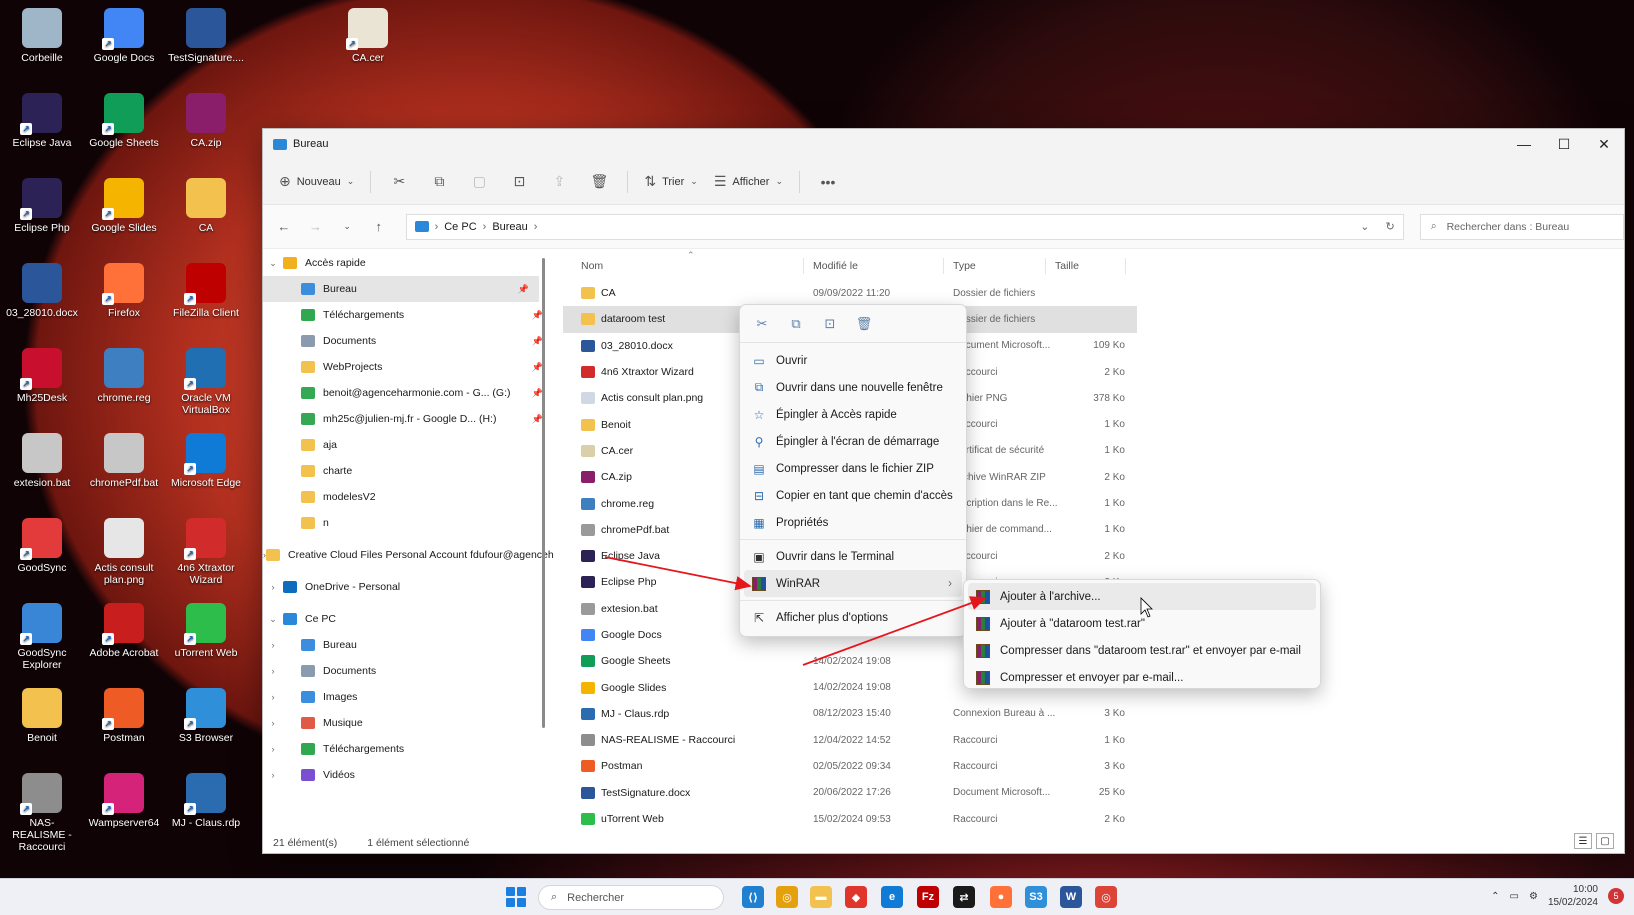  Describe the element at coordinates (206, 382) in the screenshot. I see `desktop-icon: Oracle VM VirtualBox` at that location.